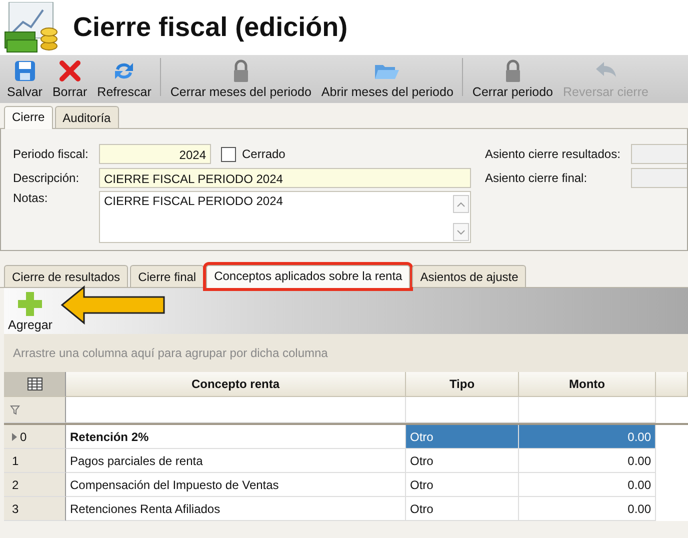 The image size is (688, 538). Describe the element at coordinates (512, 79) in the screenshot. I see `toolbar-button: Cerrar periodo` at that location.